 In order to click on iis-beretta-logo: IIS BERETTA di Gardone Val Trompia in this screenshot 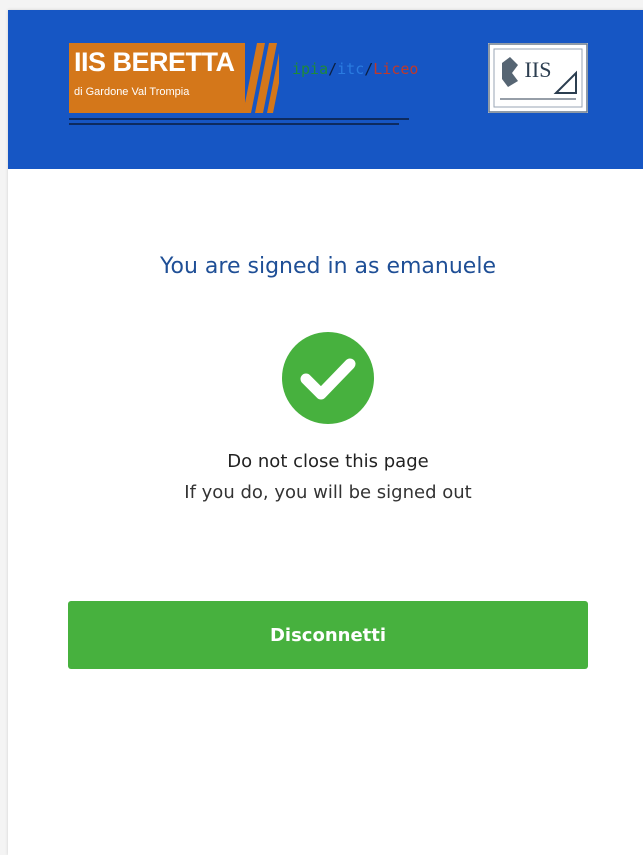, I will do `click(239, 84)`.